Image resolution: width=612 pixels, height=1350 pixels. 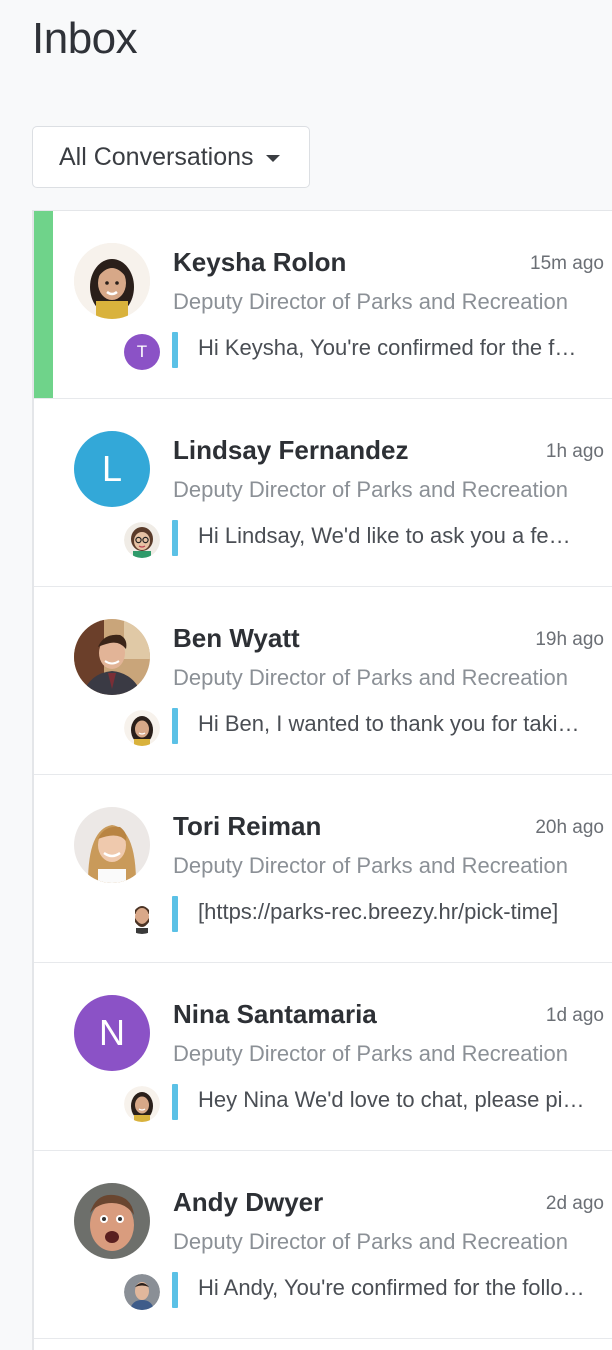 What do you see at coordinates (574, 1203) in the screenshot?
I see `timestamp: 2d ago` at bounding box center [574, 1203].